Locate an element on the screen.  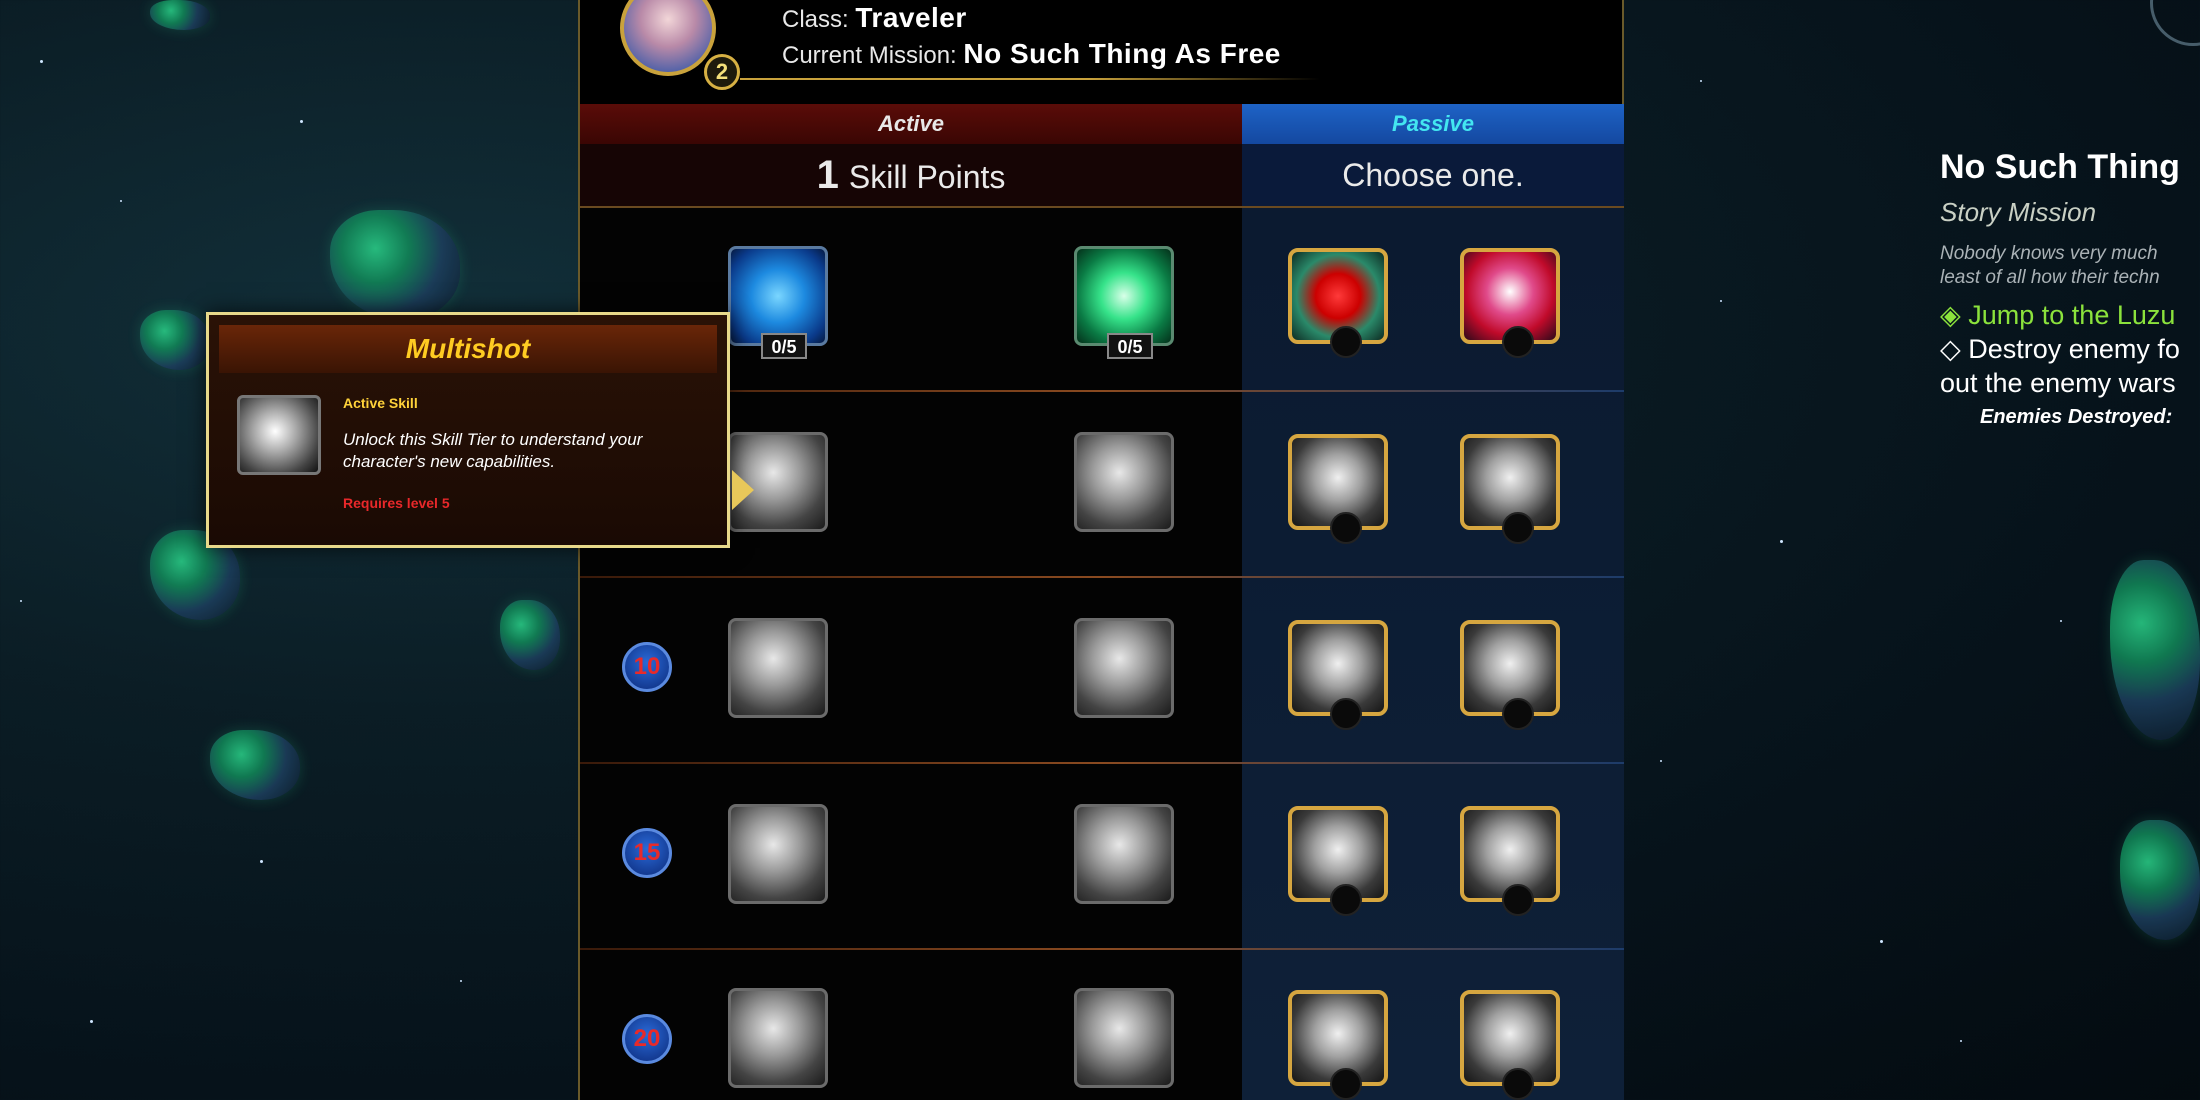
objective-active: ◈ Jump to the Luzu is located at coordinates (2070, 315).